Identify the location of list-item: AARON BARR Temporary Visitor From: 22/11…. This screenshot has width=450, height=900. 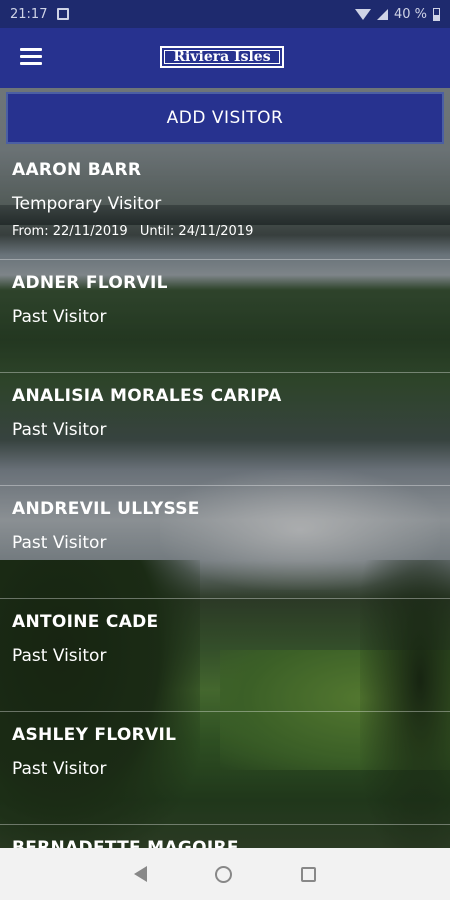
(225, 204).